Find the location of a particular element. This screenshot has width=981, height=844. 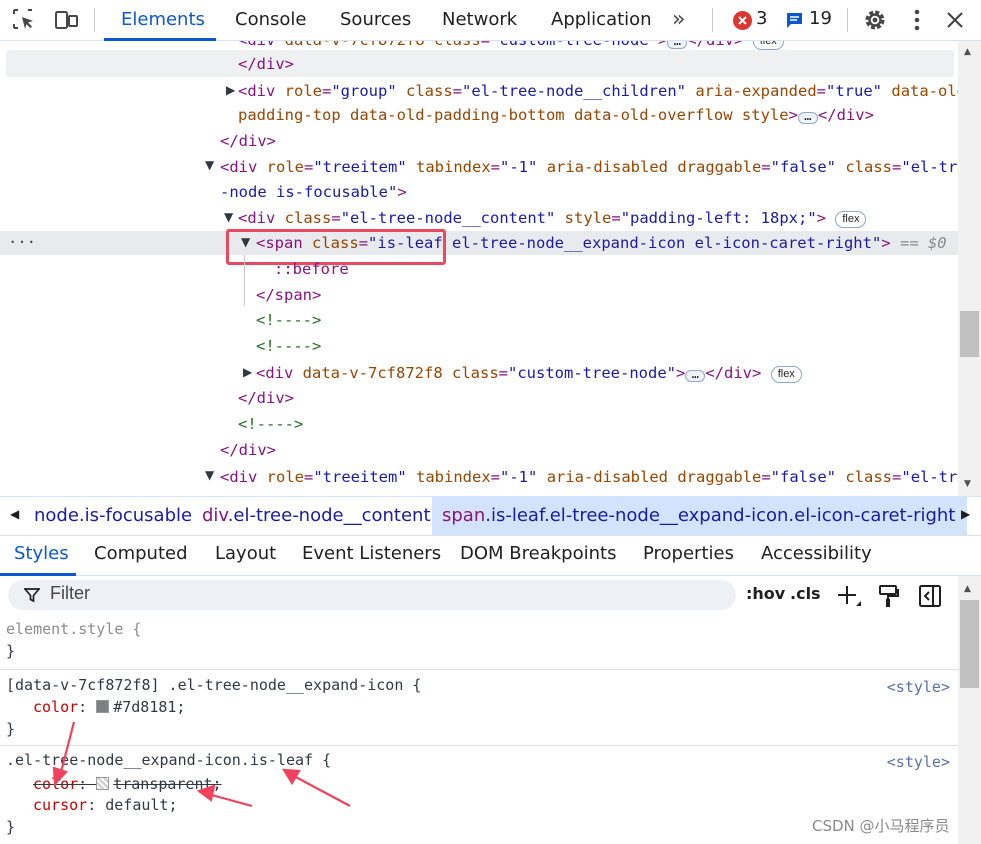

hover-state-toggle: :hov is located at coordinates (765, 593).